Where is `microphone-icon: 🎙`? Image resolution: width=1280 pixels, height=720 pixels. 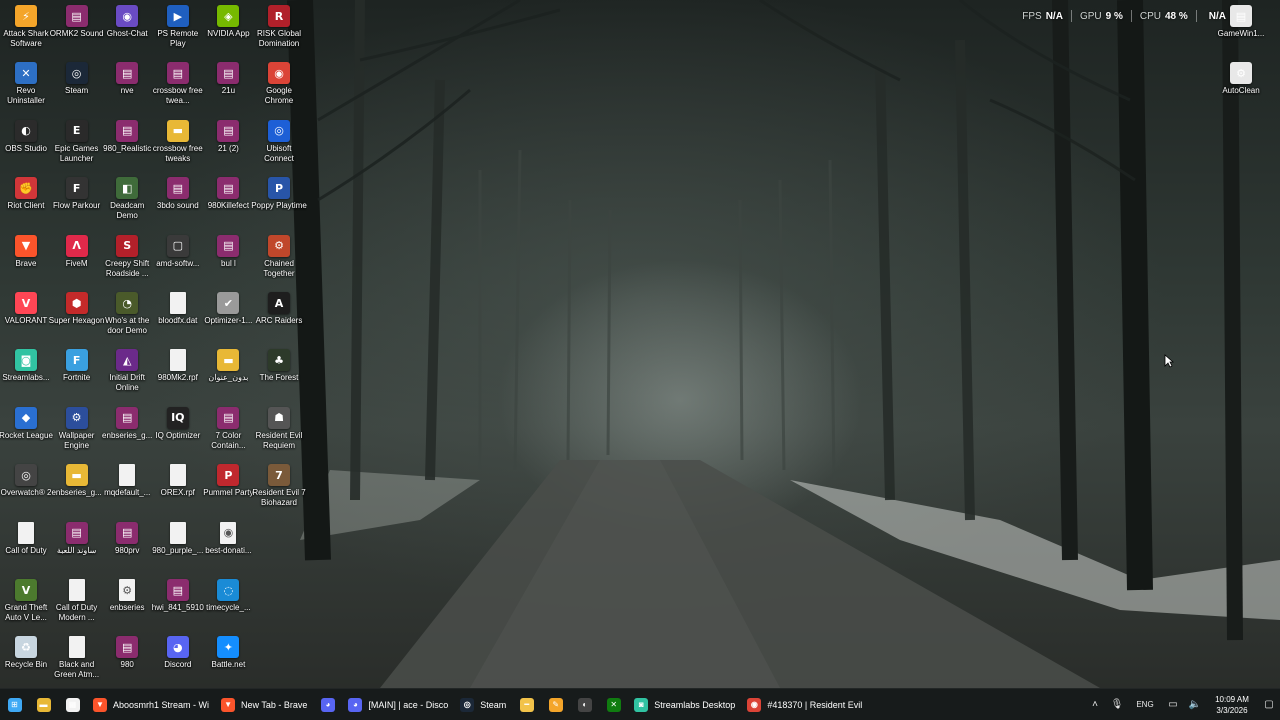 microphone-icon: 🎙 is located at coordinates (1117, 704).